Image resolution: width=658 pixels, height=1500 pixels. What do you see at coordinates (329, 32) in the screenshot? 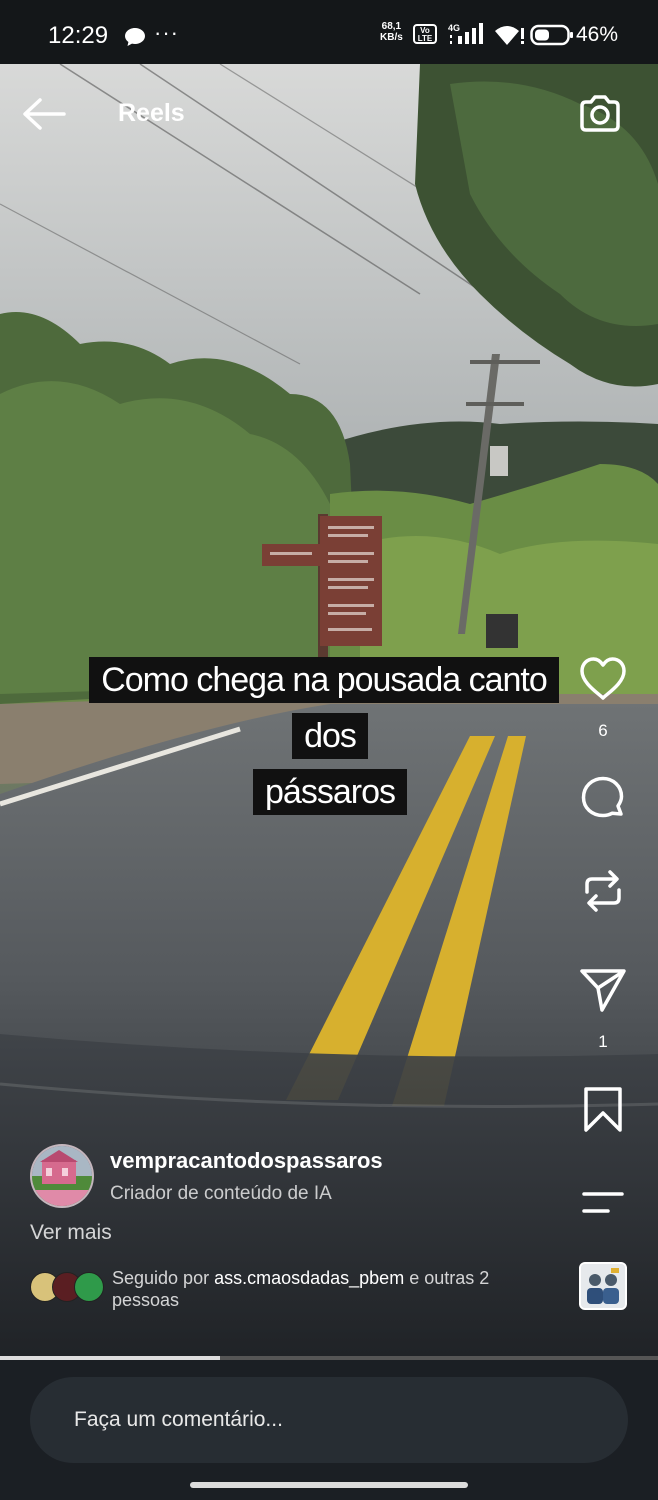
I see `status-bar: 12:29 ··· 68,1 KB/s Vo LTE 4G 46%` at bounding box center [329, 32].